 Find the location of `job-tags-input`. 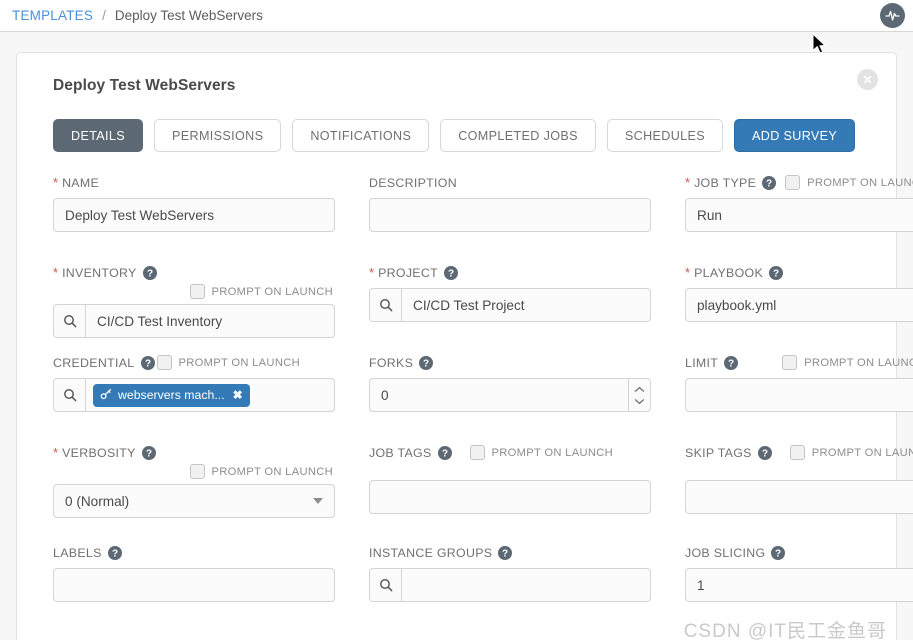

job-tags-input is located at coordinates (510, 497).